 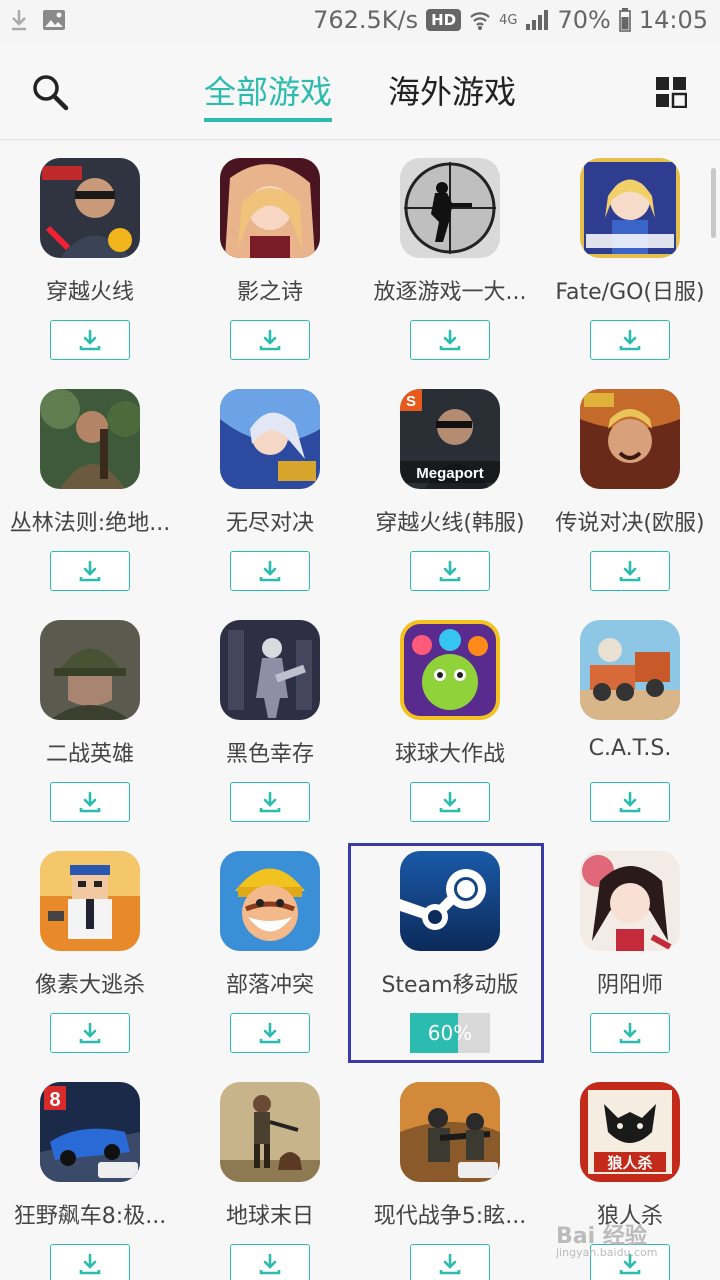 I want to click on signal-icon, so click(x=537, y=20).